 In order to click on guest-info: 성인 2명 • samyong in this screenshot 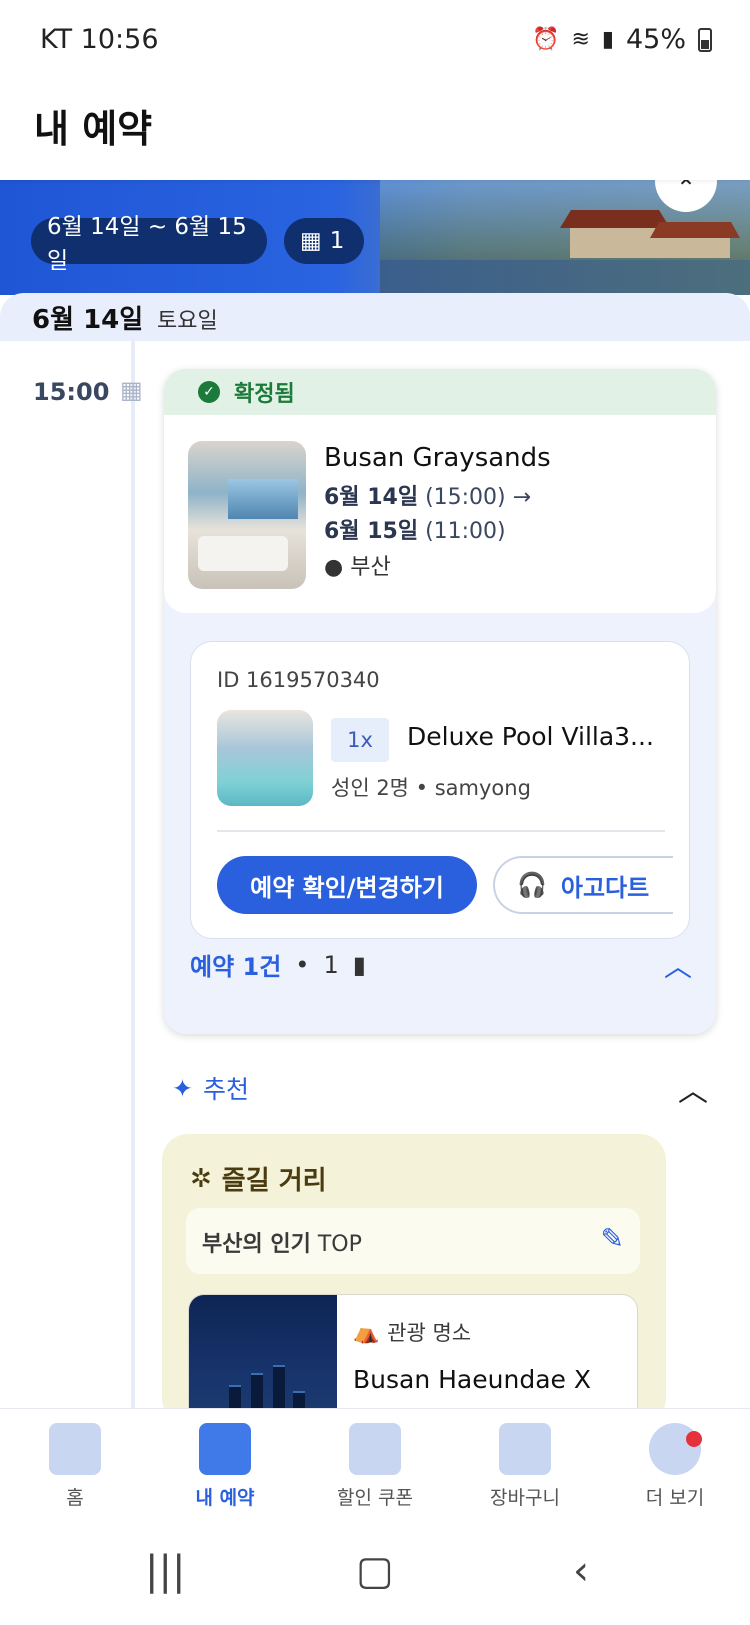, I will do `click(431, 788)`.